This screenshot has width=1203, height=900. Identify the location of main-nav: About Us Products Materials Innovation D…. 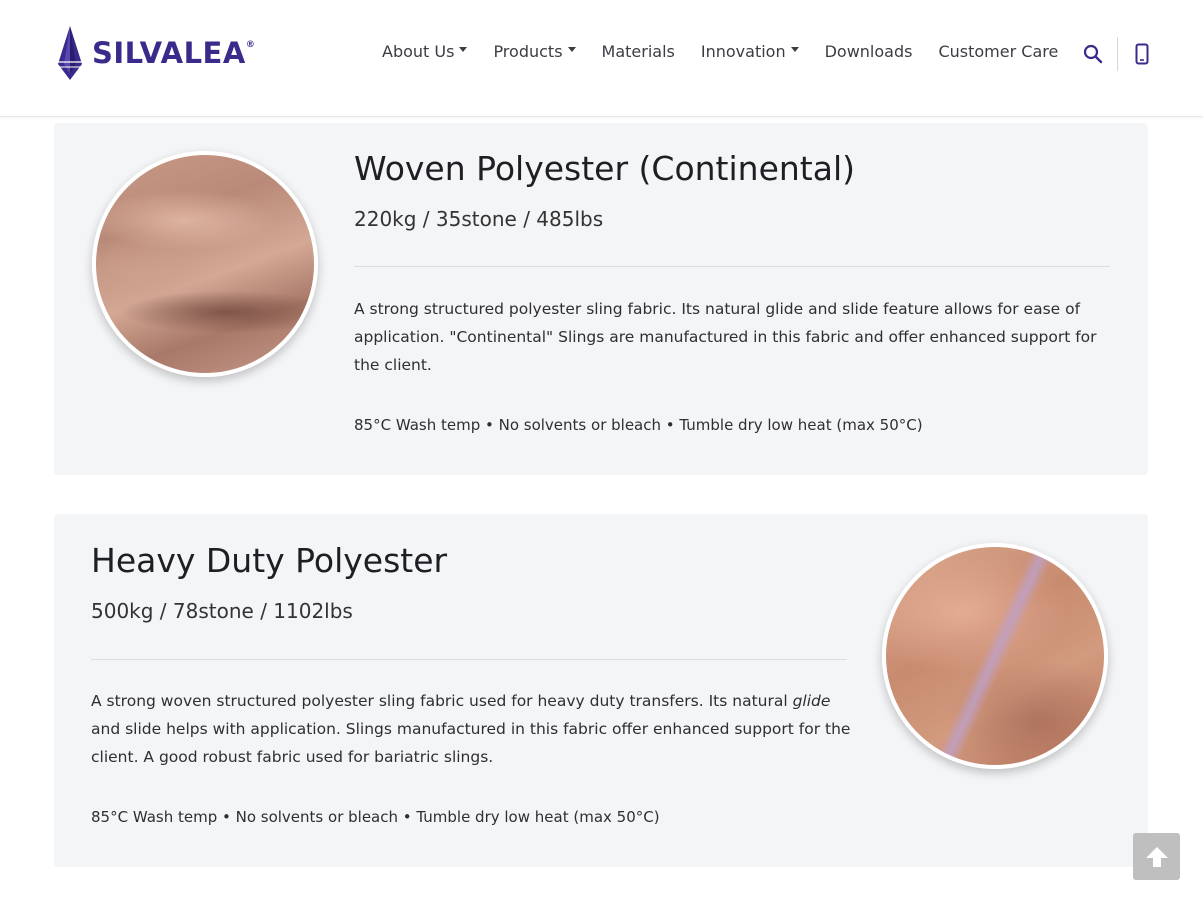
(733, 51).